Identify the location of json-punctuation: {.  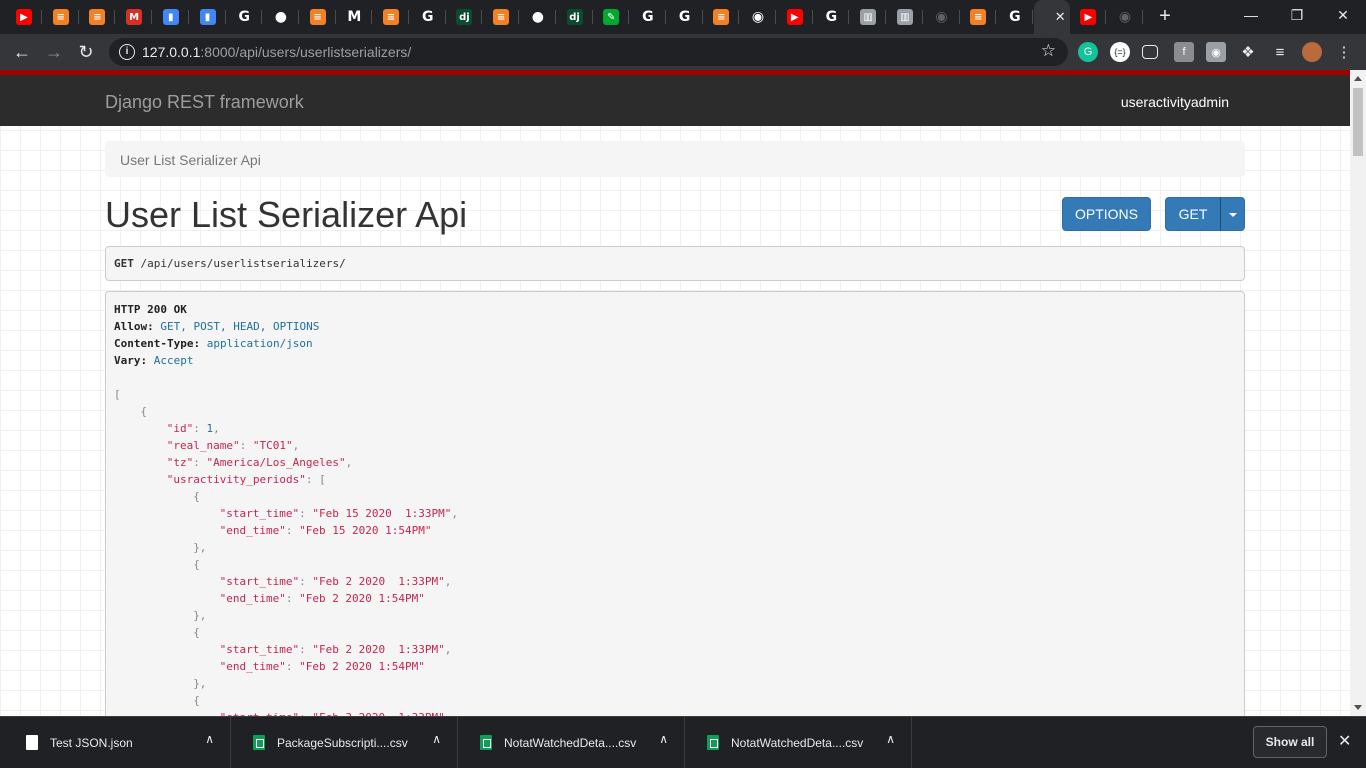
(196, 564).